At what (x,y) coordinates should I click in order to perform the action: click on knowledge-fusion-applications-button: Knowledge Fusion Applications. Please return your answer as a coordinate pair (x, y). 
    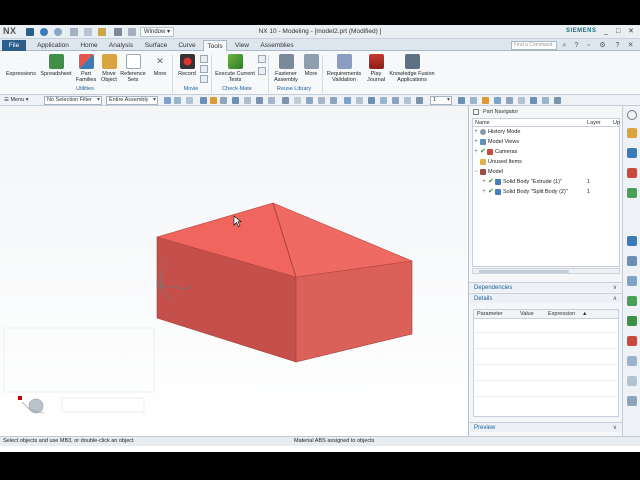
    Looking at the image, I should click on (412, 68).